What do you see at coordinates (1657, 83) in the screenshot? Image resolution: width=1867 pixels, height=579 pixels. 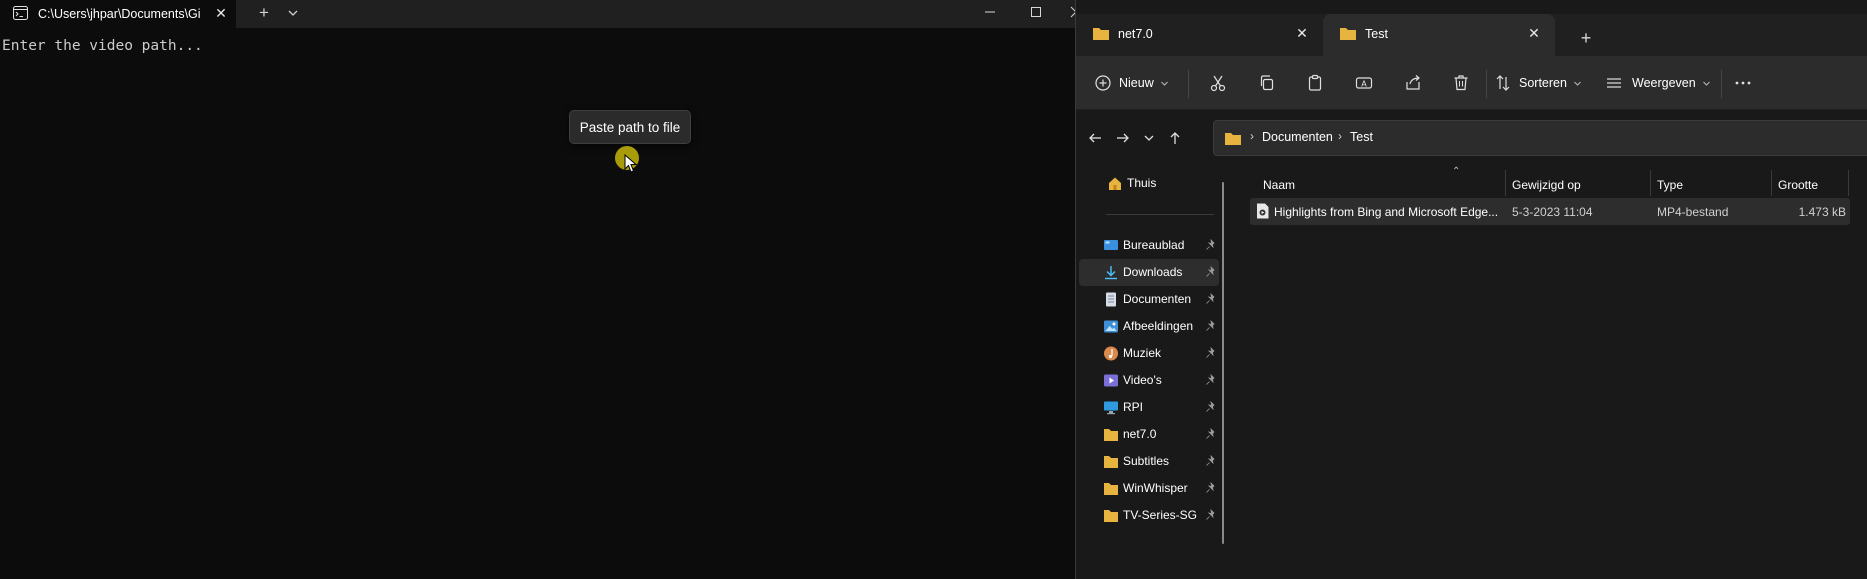 I see `view-button: Weergeven` at bounding box center [1657, 83].